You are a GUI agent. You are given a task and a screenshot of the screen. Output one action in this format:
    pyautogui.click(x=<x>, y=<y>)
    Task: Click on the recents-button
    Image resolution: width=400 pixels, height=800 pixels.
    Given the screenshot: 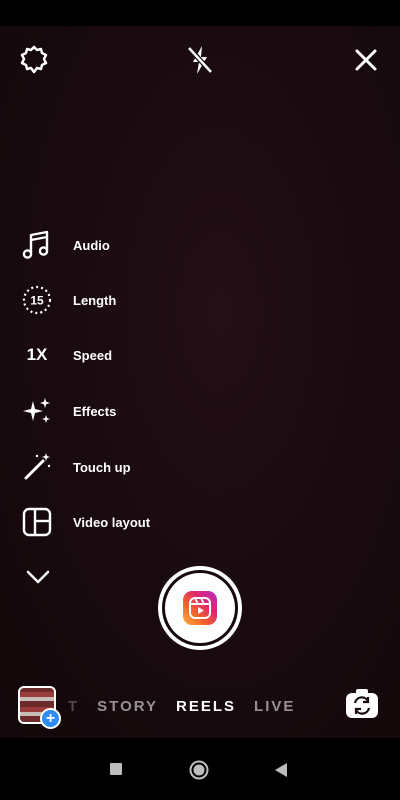 What is the action you would take?
    pyautogui.click(x=116, y=769)
    